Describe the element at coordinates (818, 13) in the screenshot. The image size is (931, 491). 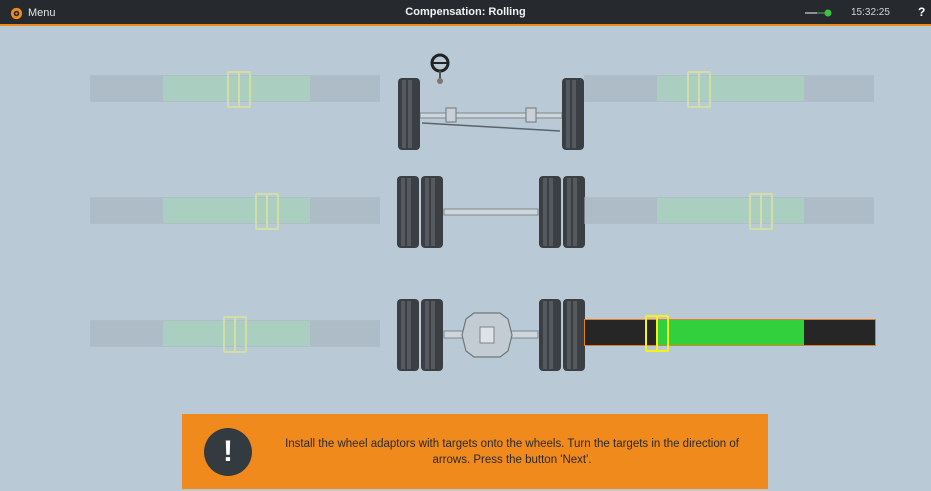
I see `connection-status-icon` at that location.